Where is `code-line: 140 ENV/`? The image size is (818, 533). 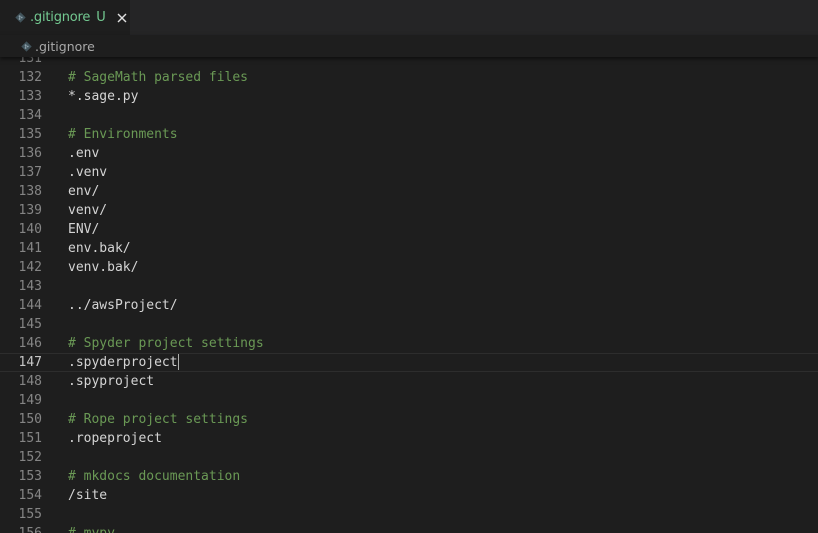 code-line: 140 ENV/ is located at coordinates (409, 229).